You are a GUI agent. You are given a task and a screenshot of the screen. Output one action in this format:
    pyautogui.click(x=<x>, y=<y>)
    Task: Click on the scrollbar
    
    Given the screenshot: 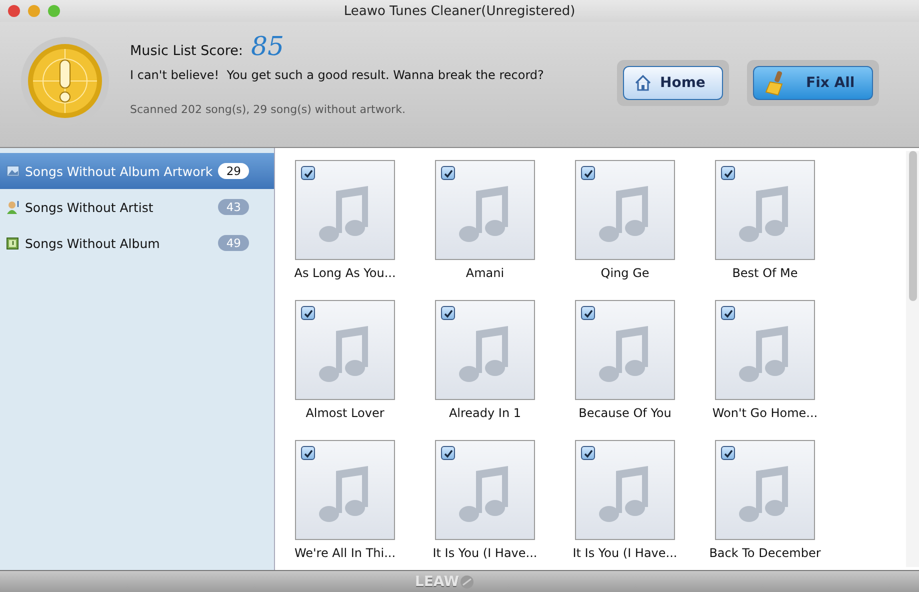 What is the action you would take?
    pyautogui.click(x=912, y=359)
    